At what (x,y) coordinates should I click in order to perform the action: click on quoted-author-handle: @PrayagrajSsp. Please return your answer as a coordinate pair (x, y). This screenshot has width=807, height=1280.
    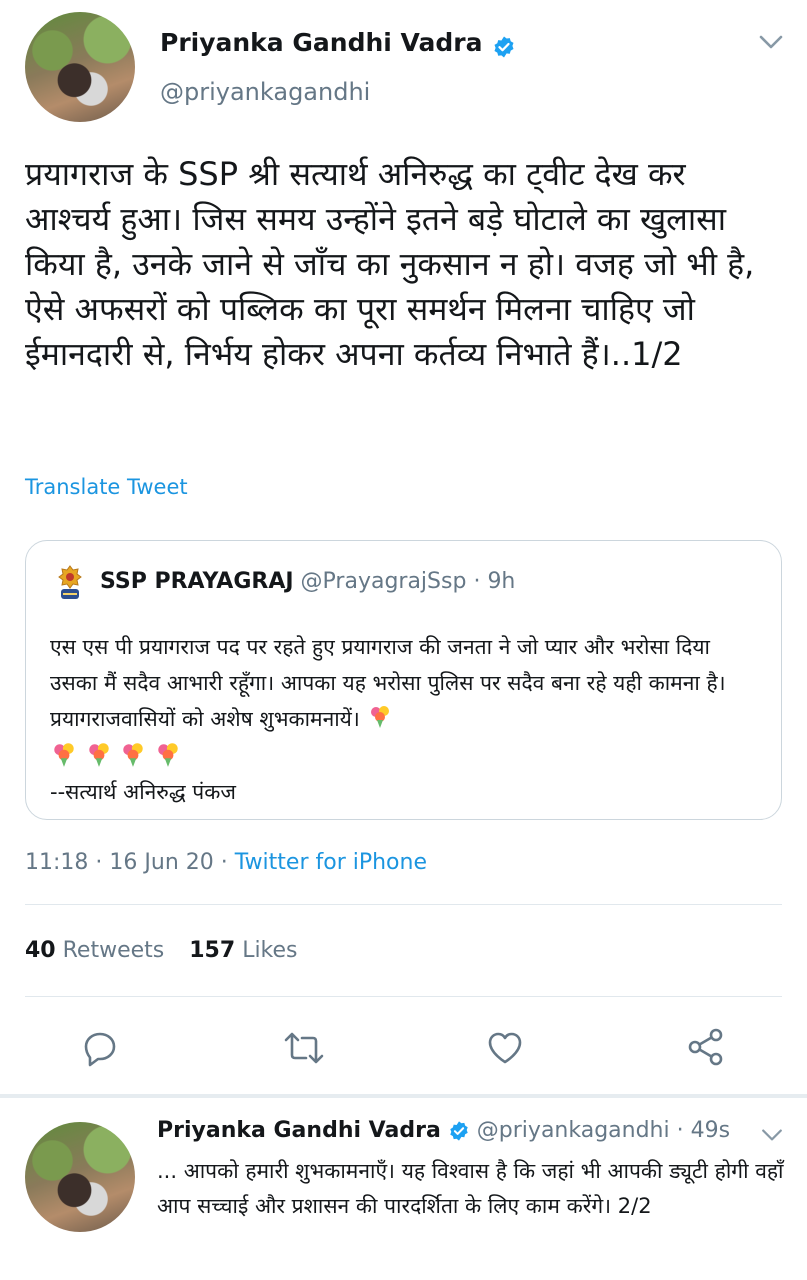
    Looking at the image, I should click on (384, 581).